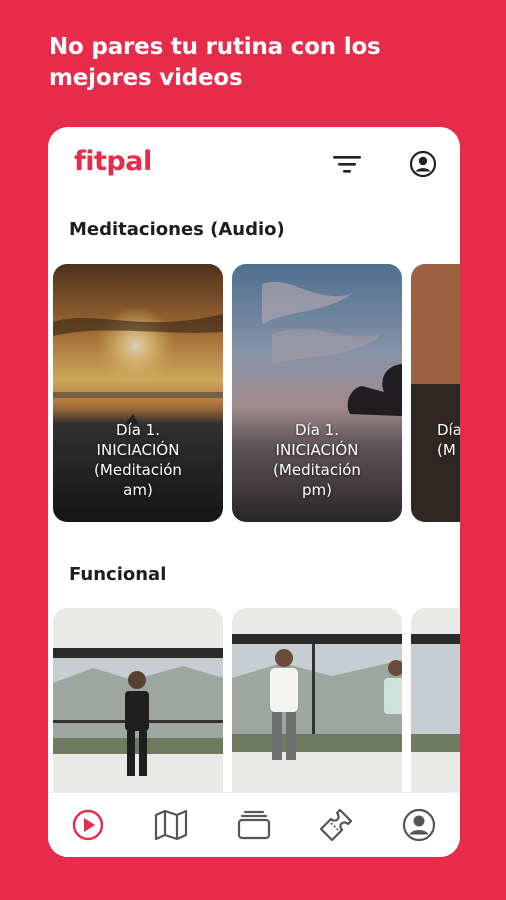 This screenshot has width=506, height=900. I want to click on app-logo: fitpal, so click(113, 161).